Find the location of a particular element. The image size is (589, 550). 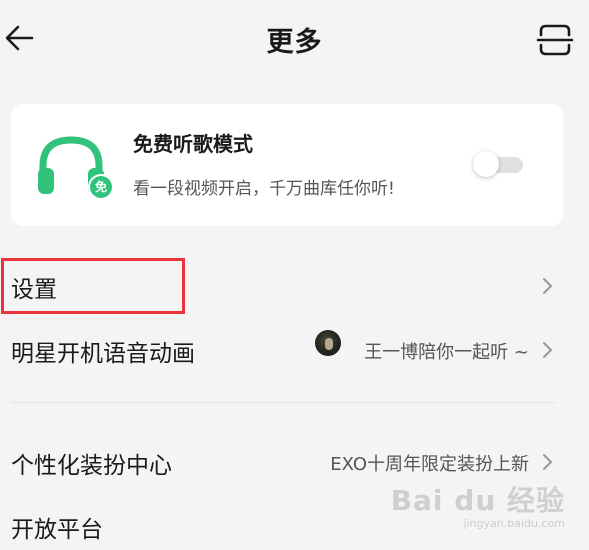

free-mode-subtitle: 看一段视频开启，千万曲库任你听! is located at coordinates (264, 189).